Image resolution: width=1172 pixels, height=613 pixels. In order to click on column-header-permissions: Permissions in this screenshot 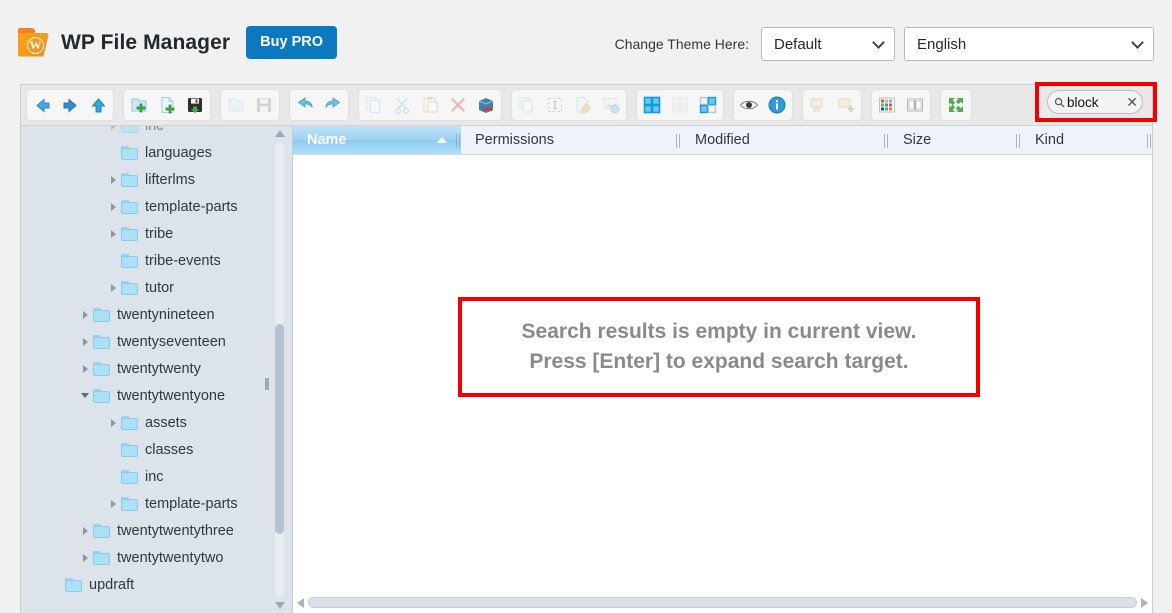, I will do `click(571, 140)`.